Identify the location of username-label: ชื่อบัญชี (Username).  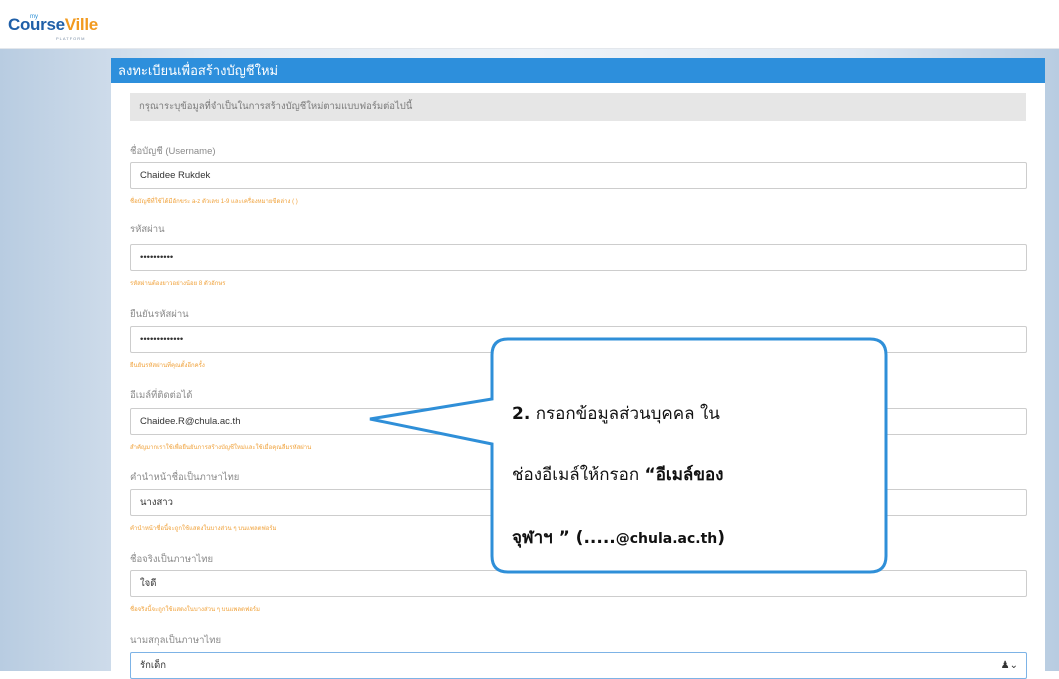
(173, 151).